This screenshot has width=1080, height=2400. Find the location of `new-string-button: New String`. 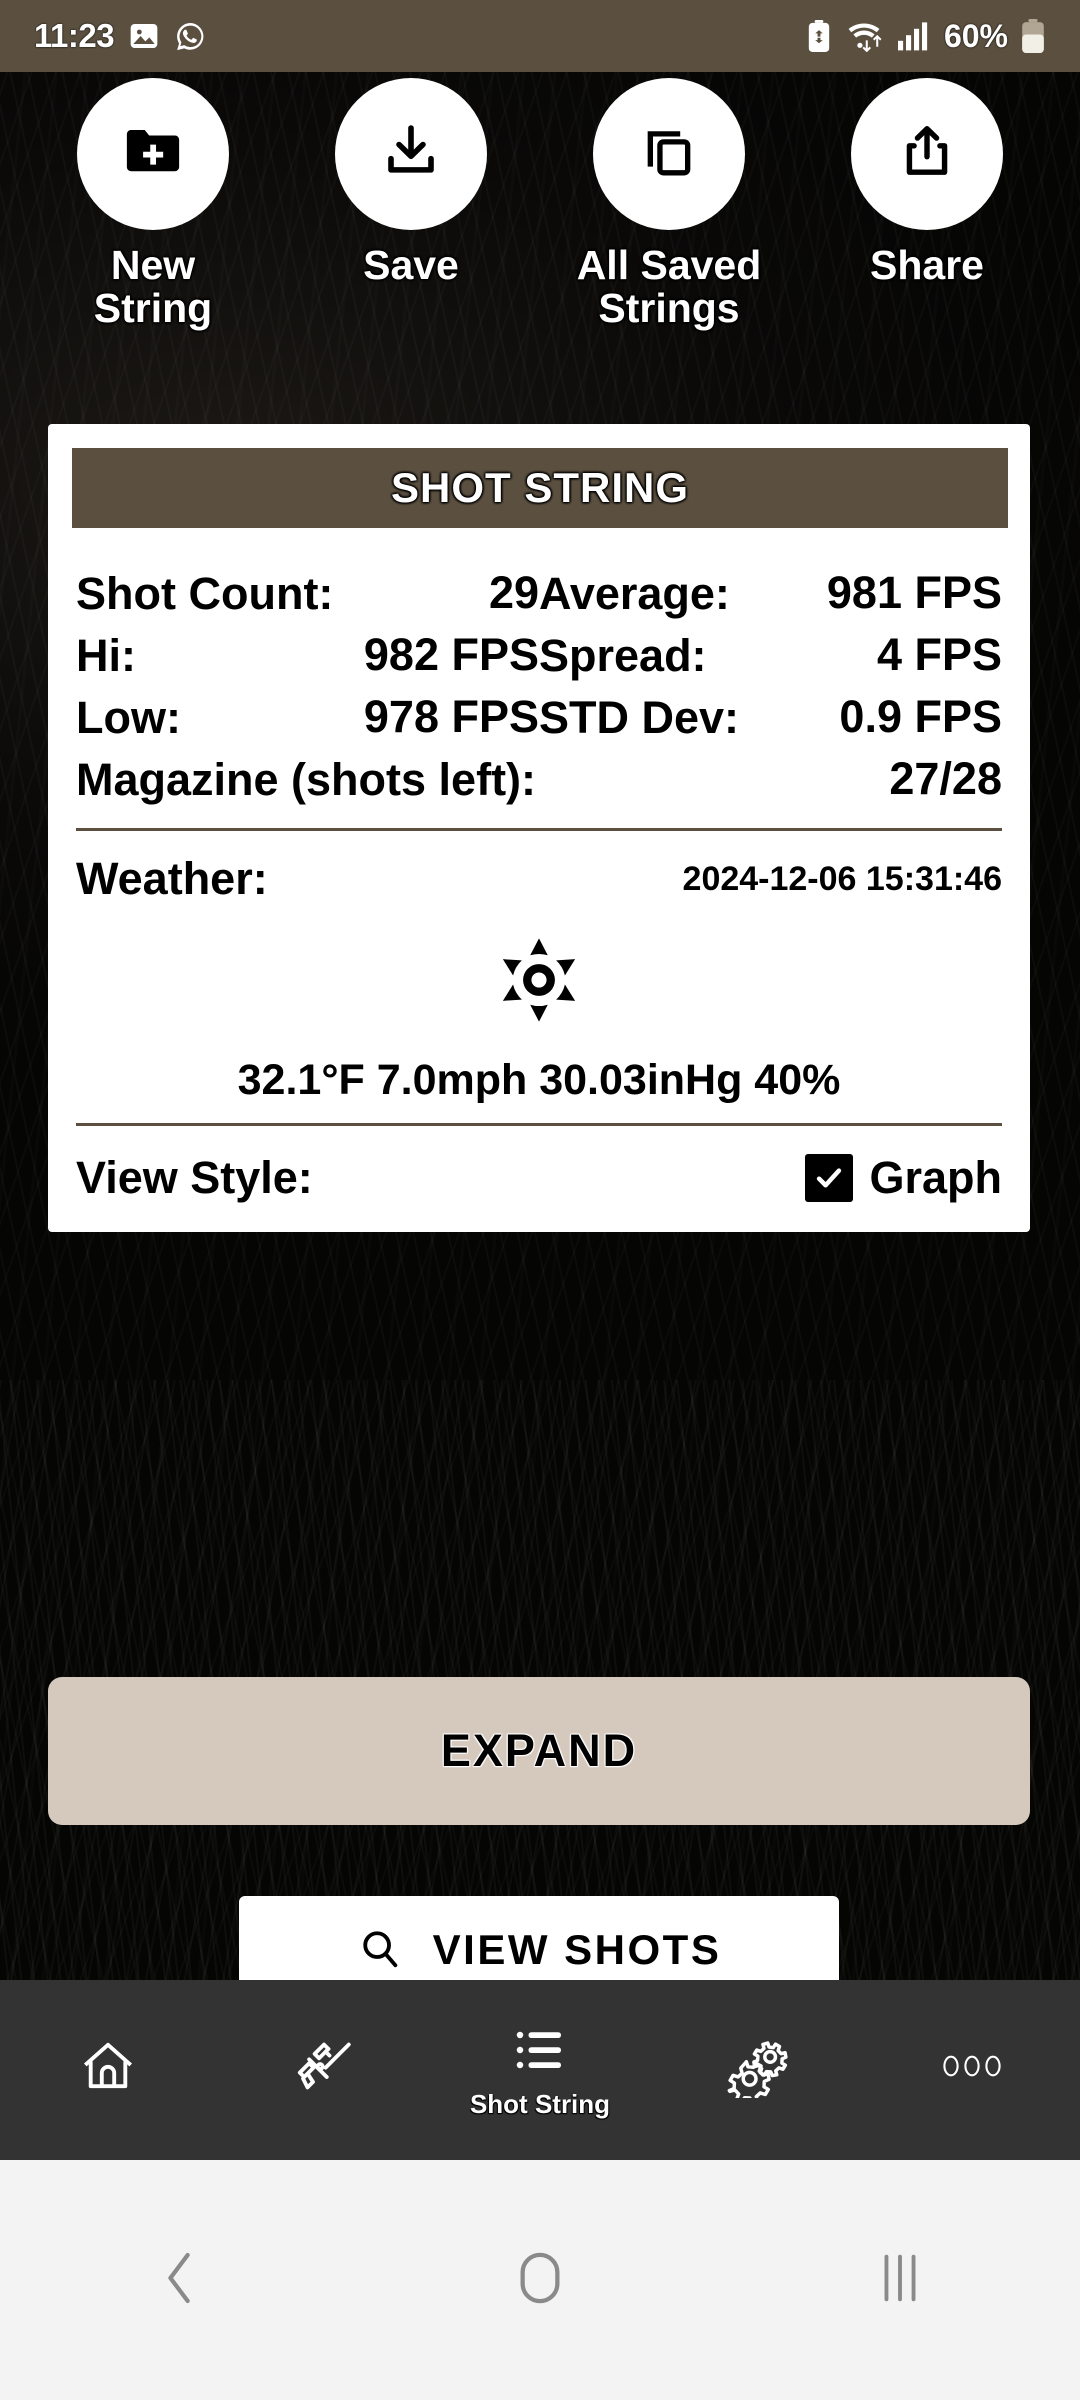

new-string-button: New String is located at coordinates (153, 204).